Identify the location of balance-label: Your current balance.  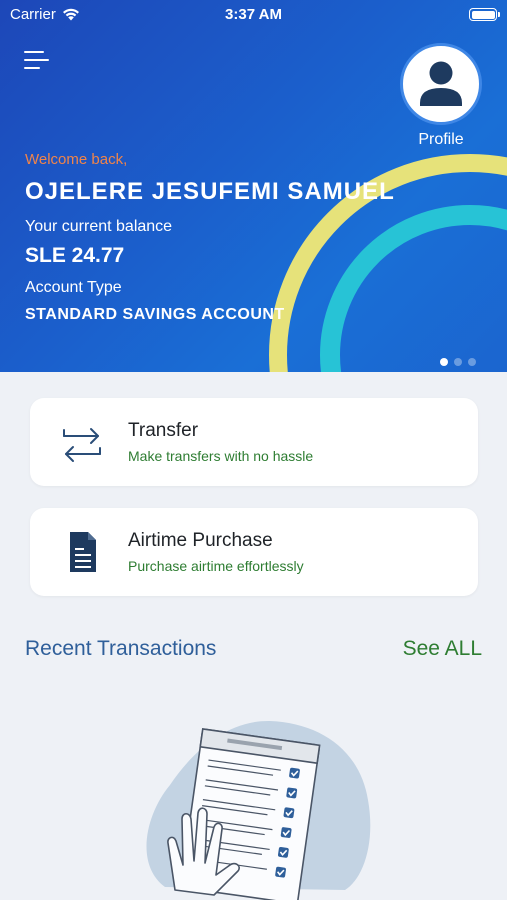
(99, 226).